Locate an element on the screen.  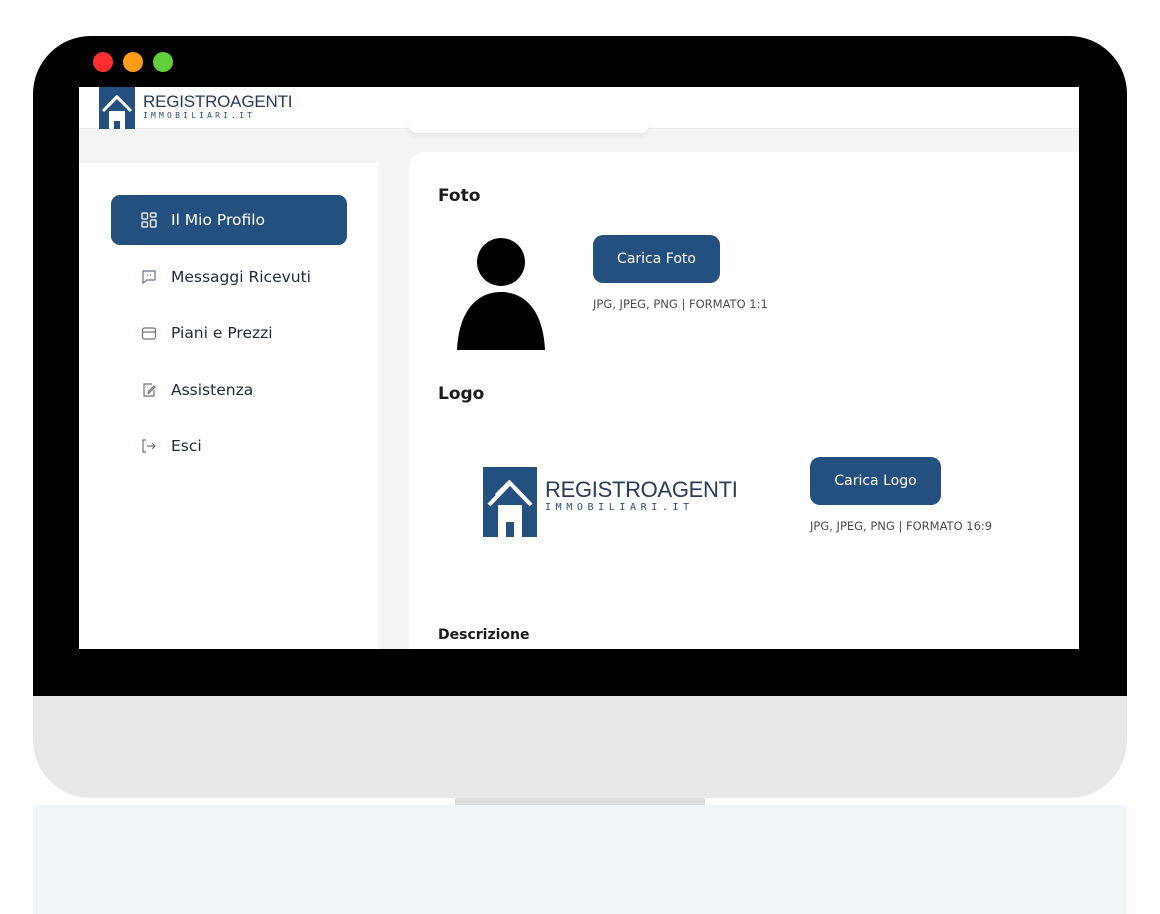
sidebar-item-plans: Piani e Prezzi is located at coordinates (229, 333).